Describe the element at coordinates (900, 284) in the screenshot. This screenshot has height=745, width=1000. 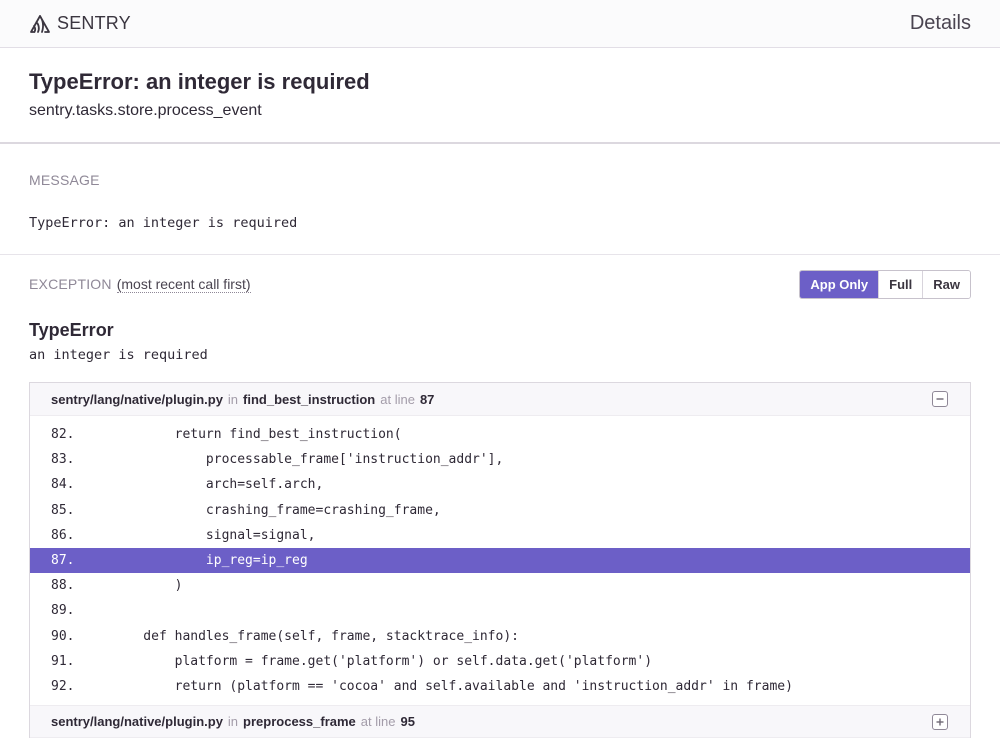
I see `full-button: Full` at that location.